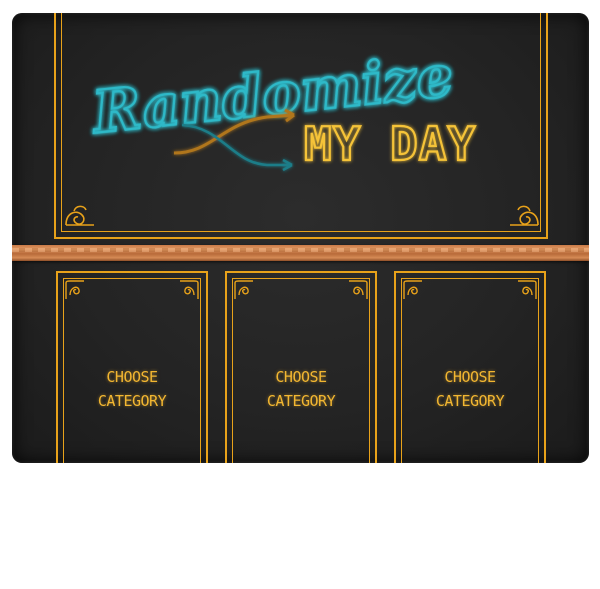  What do you see at coordinates (470, 367) in the screenshot?
I see `category-card-3: CHOOSE CATEGORY` at bounding box center [470, 367].